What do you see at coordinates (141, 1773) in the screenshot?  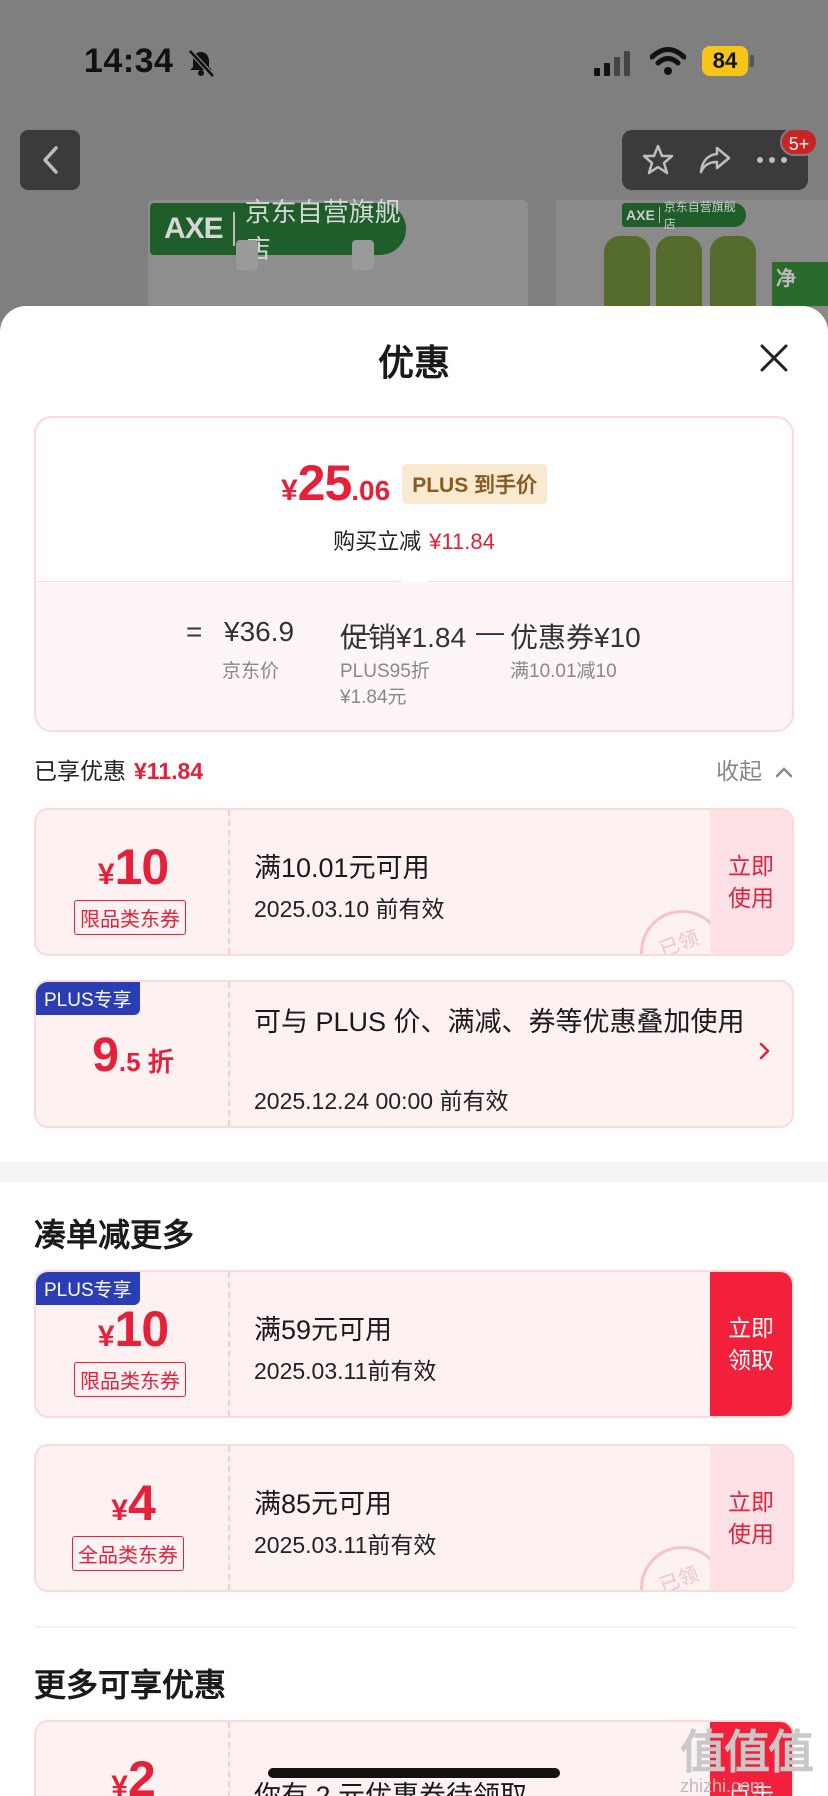 I see `coupon-value: 2` at bounding box center [141, 1773].